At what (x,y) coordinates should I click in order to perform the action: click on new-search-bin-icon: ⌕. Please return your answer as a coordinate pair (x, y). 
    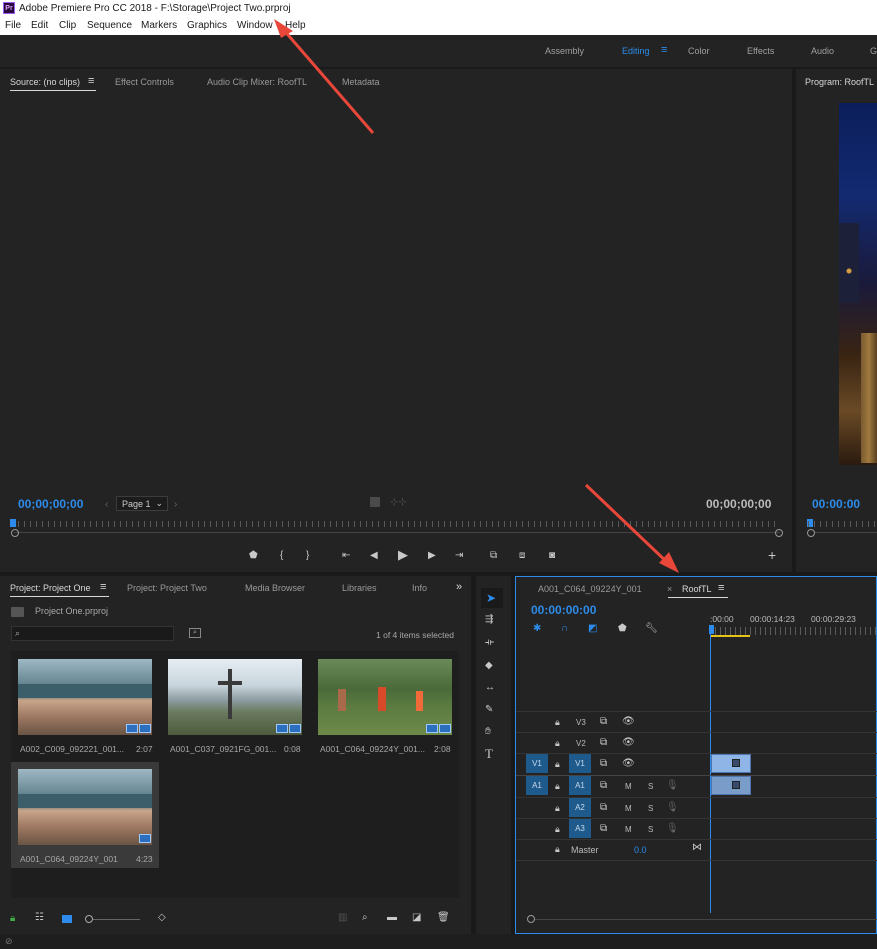
    Looking at the image, I should click on (195, 633).